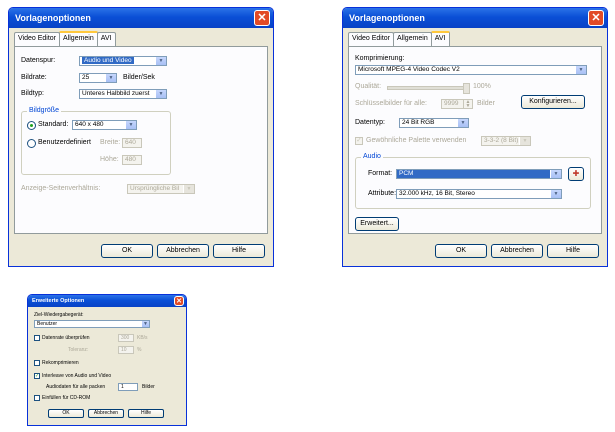 The width and height of the screenshot is (615, 432). Describe the element at coordinates (457, 104) in the screenshot. I see `schluessel-input: 9999 ▲ ▼` at that location.